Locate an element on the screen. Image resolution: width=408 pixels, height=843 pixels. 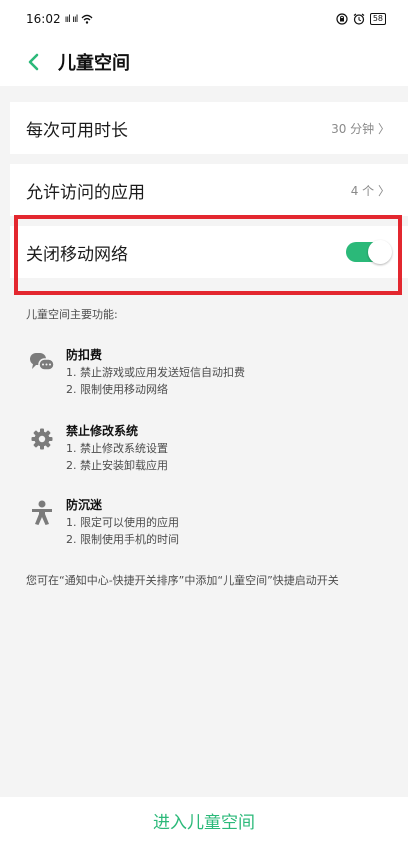
battery-icon: 58 is located at coordinates (377, 19).